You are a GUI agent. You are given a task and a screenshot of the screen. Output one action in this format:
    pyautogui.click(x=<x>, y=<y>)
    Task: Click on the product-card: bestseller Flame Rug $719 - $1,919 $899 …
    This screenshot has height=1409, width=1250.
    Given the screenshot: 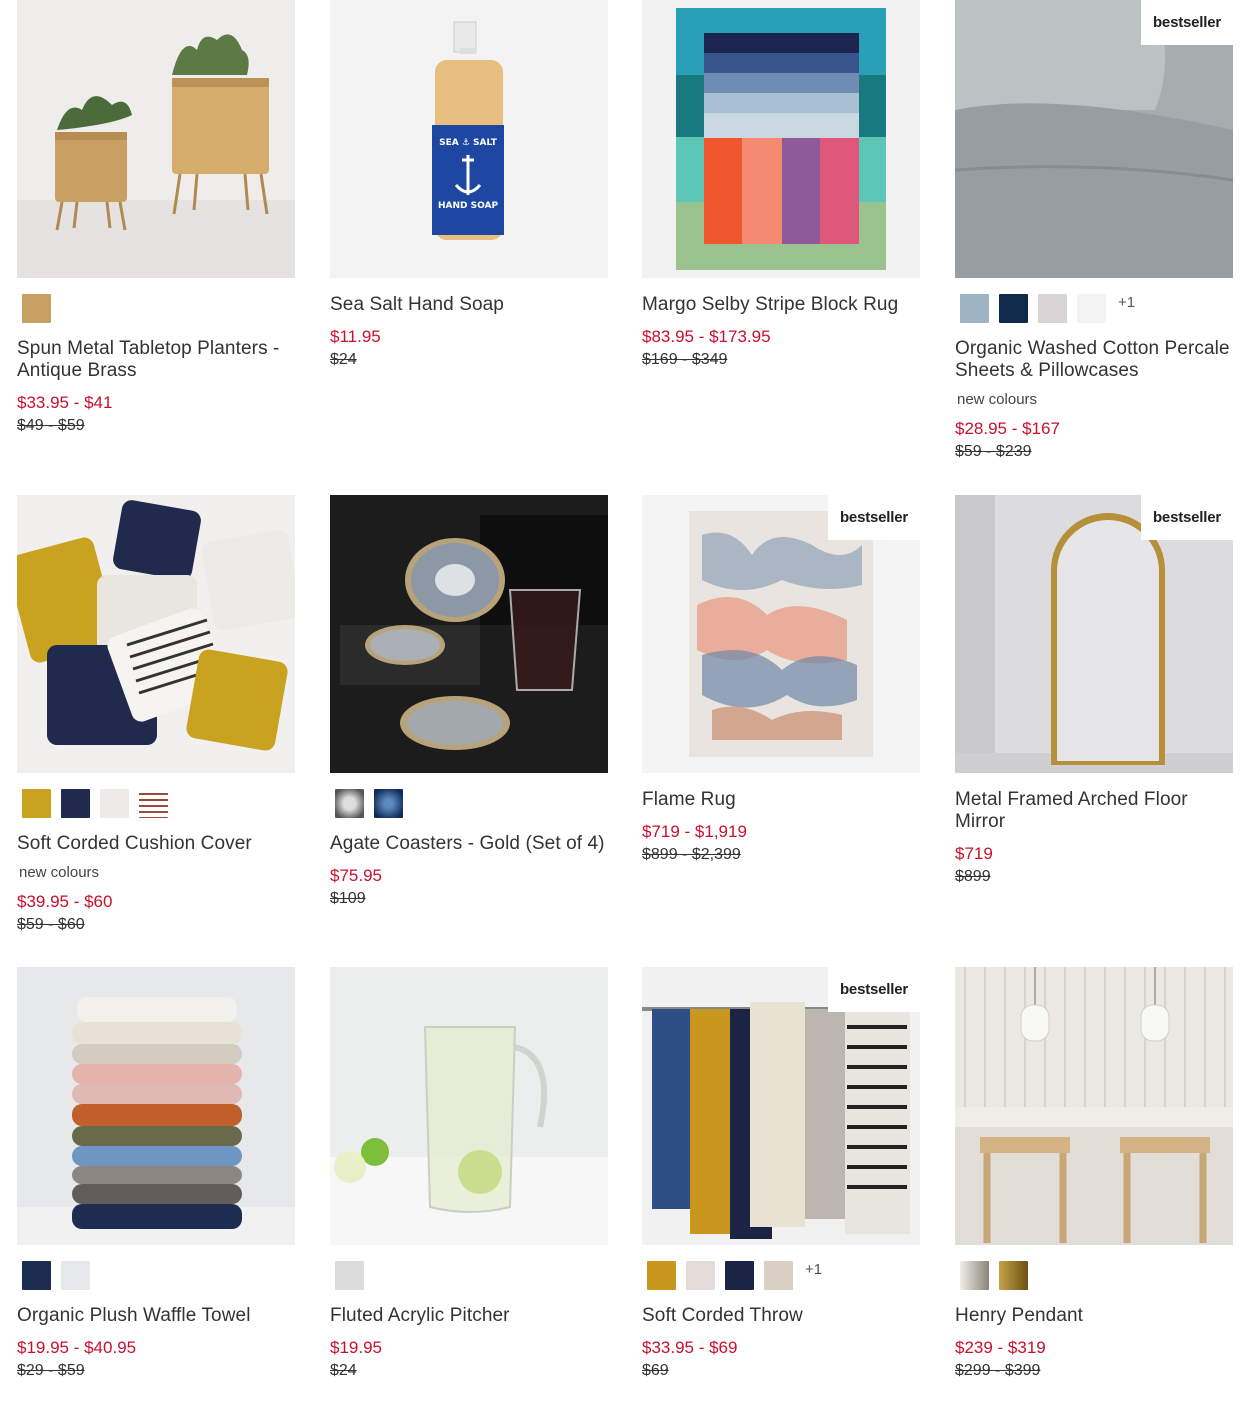 What is the action you would take?
    pyautogui.click(x=781, y=679)
    